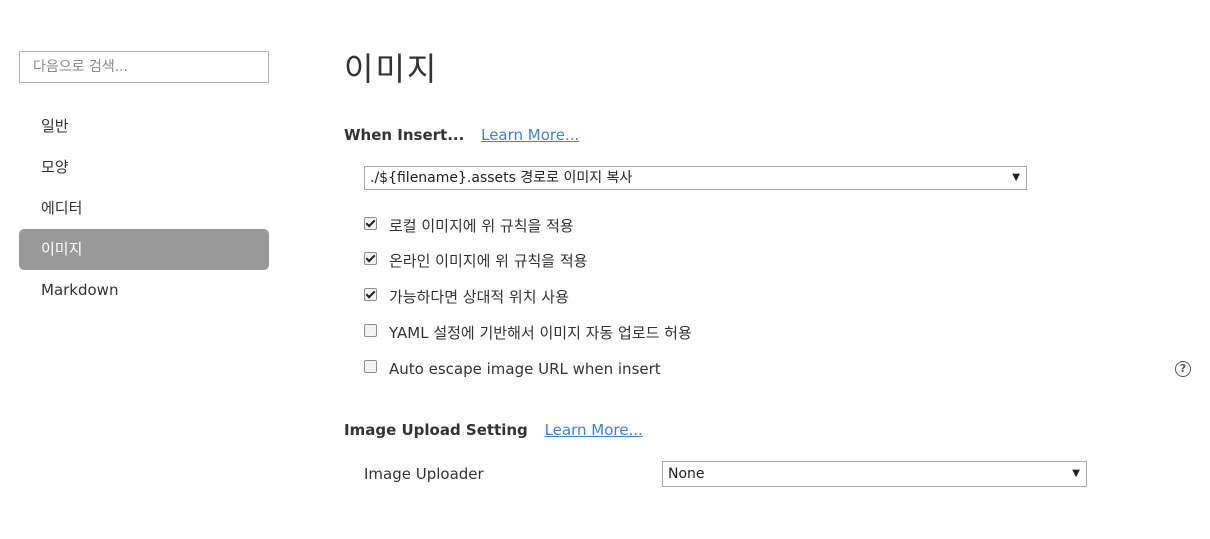 This screenshot has width=1210, height=539. What do you see at coordinates (370, 258) in the screenshot?
I see `checkbox-apply-online` at bounding box center [370, 258].